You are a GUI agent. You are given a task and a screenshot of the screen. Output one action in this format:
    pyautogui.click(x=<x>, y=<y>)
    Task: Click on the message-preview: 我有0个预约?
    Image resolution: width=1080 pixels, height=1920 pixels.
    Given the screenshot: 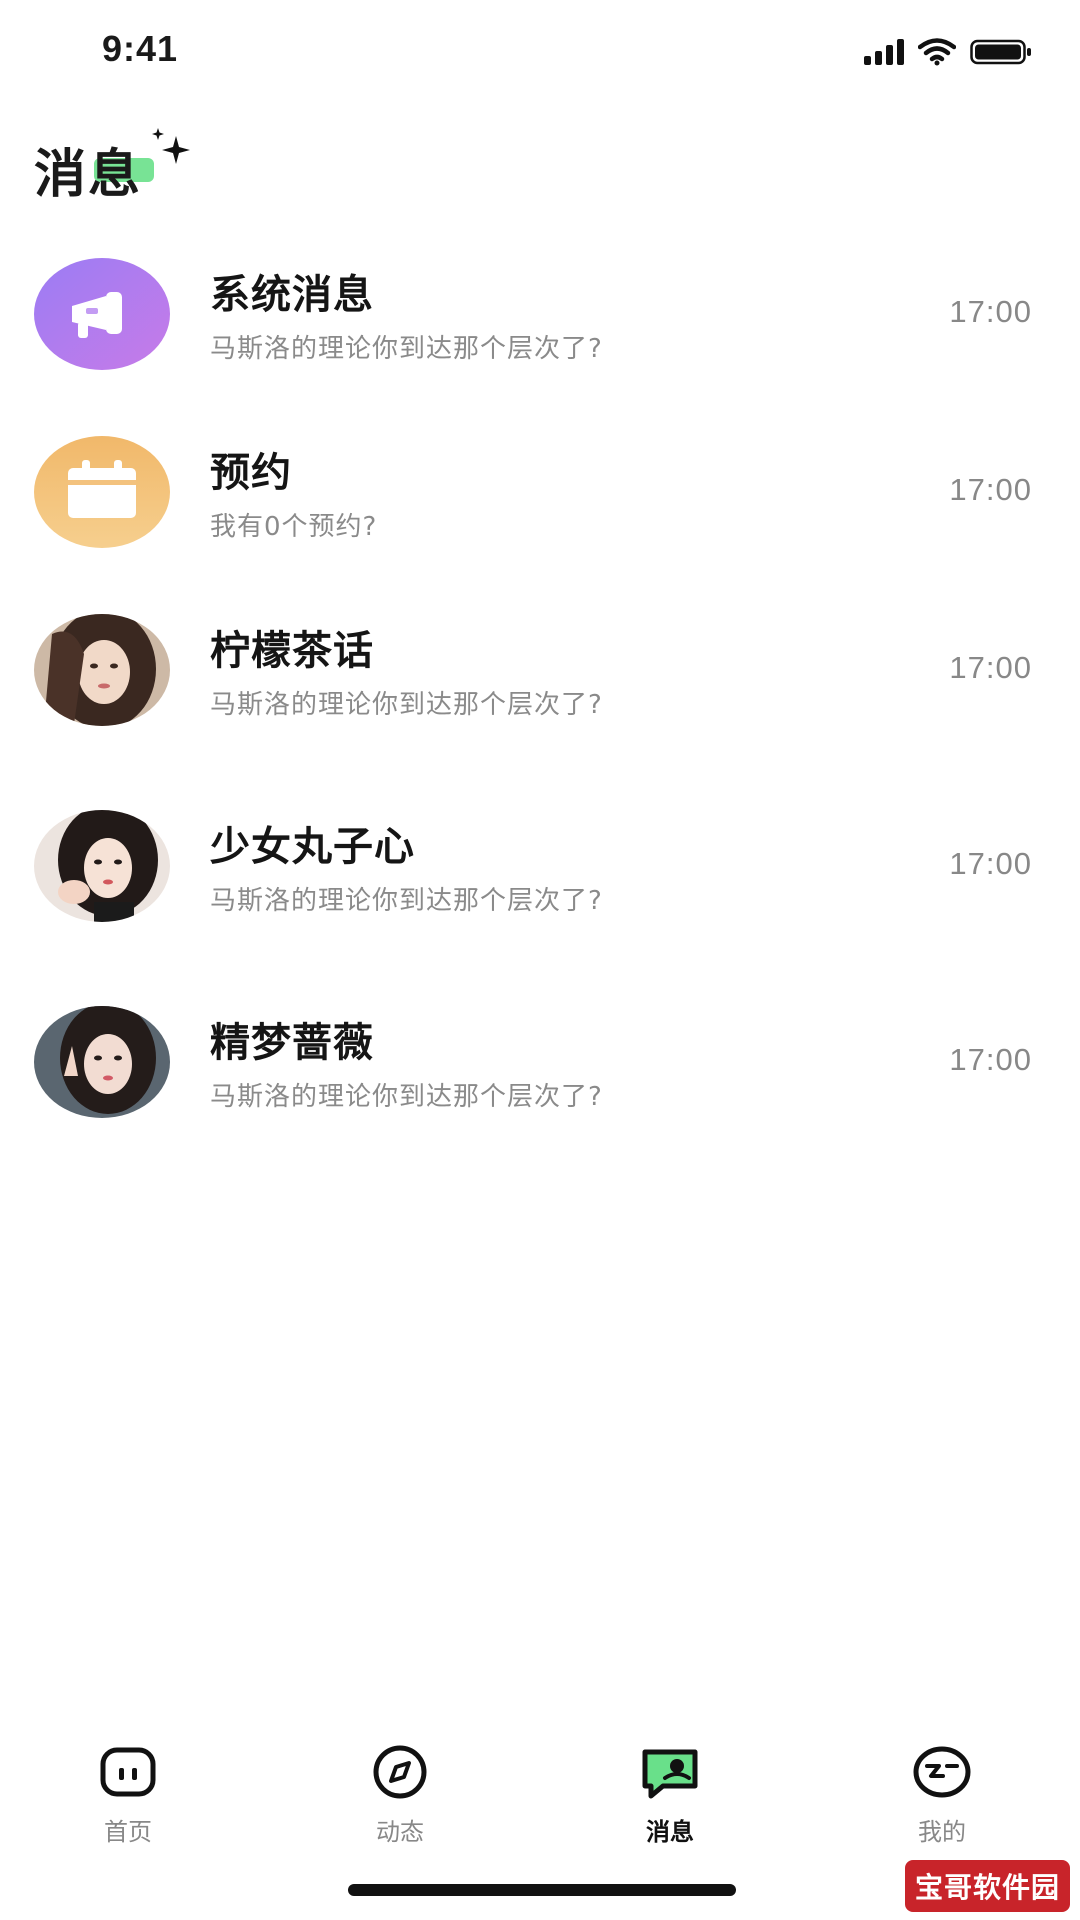 What is the action you would take?
    pyautogui.click(x=294, y=527)
    